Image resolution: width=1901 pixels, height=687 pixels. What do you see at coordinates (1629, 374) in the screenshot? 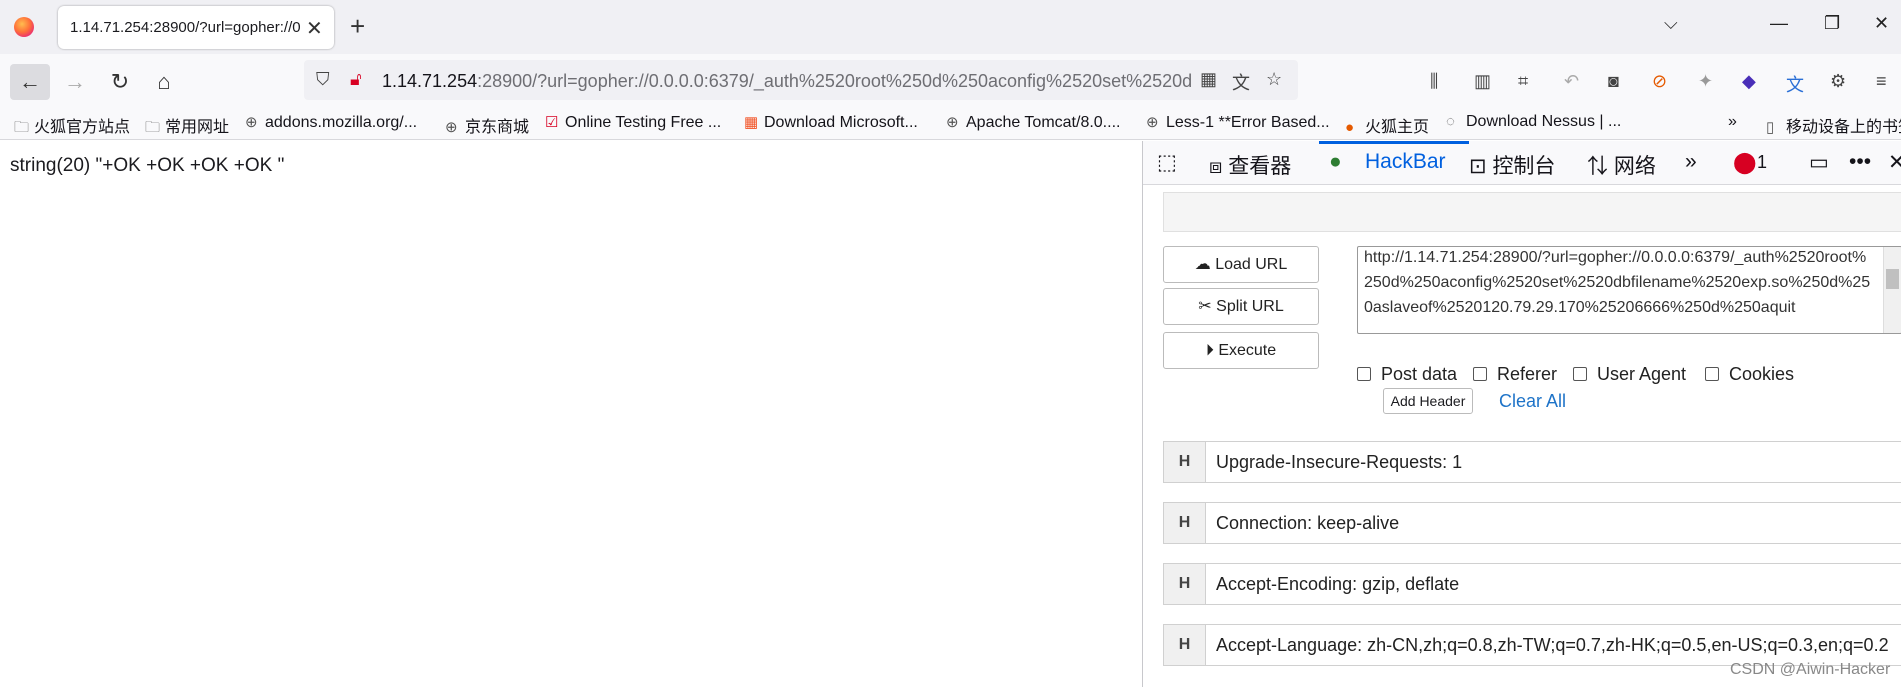
I see `user-agent-checkbox: User Agent` at bounding box center [1629, 374].